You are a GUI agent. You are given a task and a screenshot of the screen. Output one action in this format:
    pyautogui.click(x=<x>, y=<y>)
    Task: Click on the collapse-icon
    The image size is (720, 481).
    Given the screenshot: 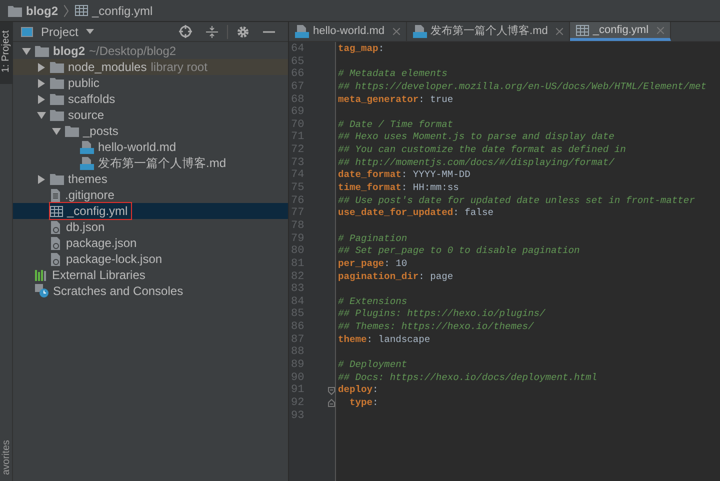 What is the action you would take?
    pyautogui.click(x=212, y=32)
    